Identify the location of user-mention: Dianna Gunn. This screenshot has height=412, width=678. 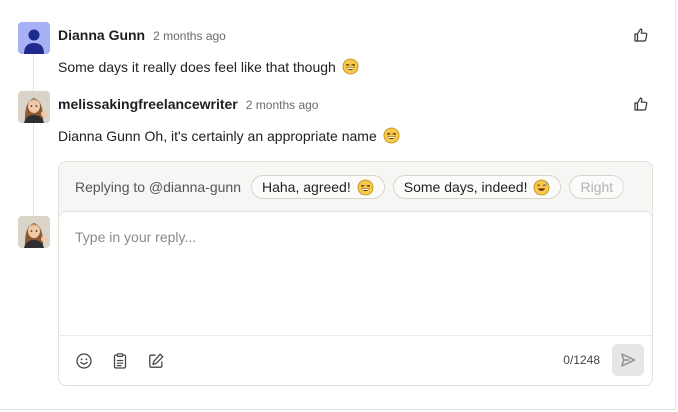
(99, 136).